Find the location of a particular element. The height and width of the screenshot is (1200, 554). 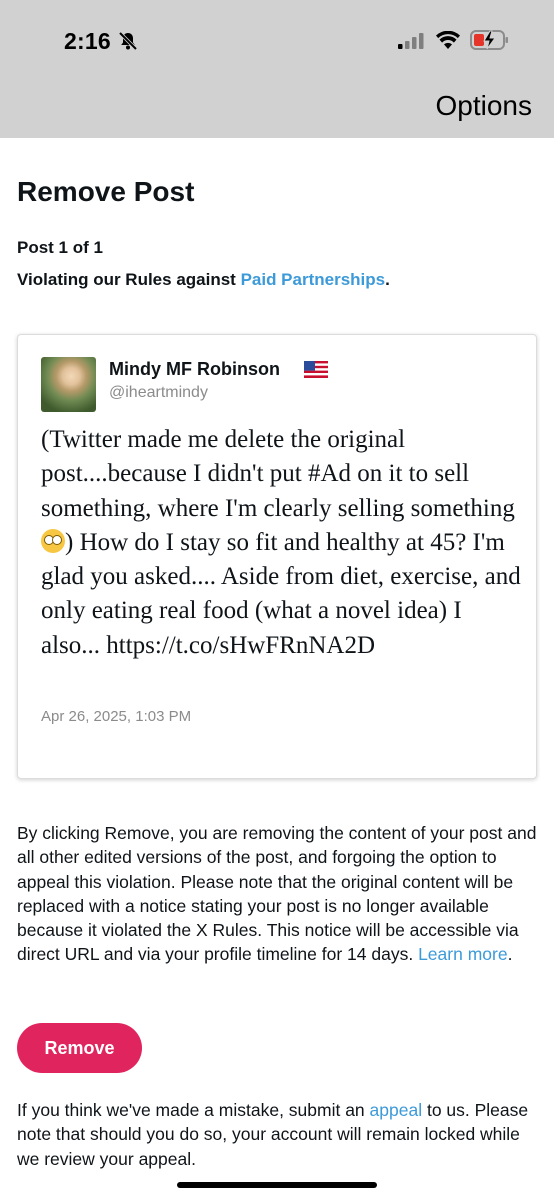

author-handle: @iheartmindy is located at coordinates (158, 392).